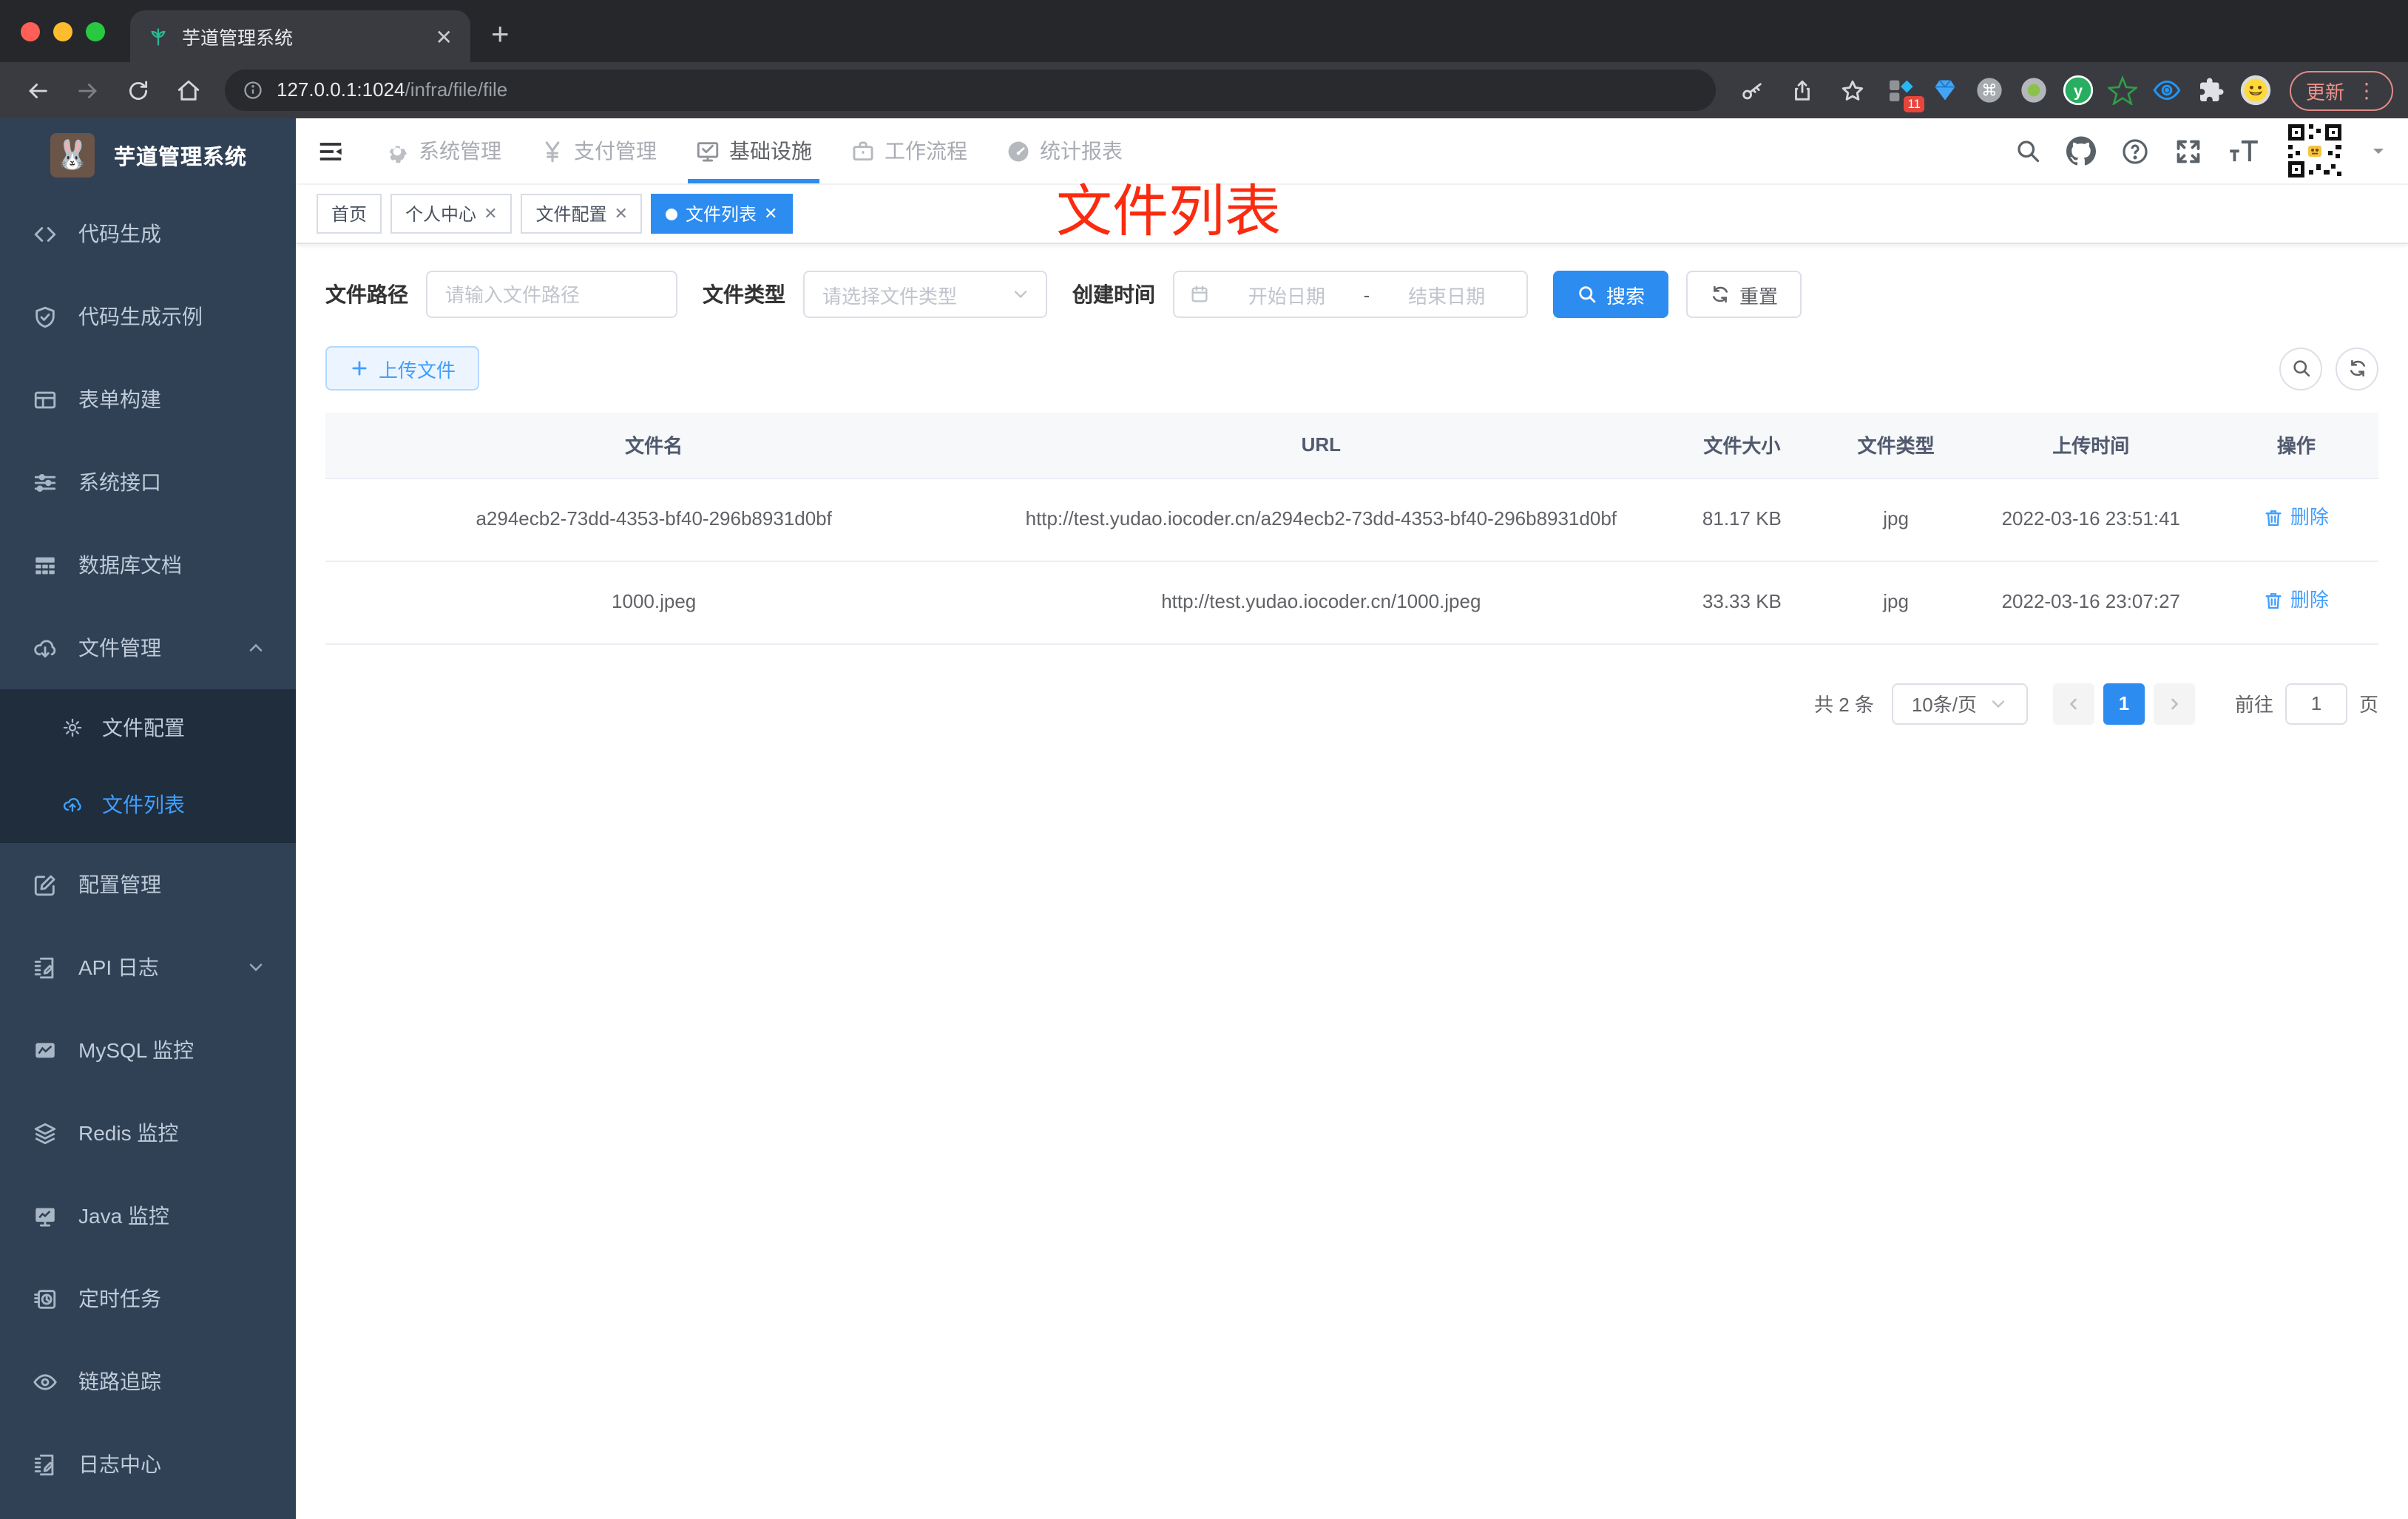 The image size is (2408, 1519). I want to click on sidebar-item-code-gen-example: 代码生成示例, so click(148, 316).